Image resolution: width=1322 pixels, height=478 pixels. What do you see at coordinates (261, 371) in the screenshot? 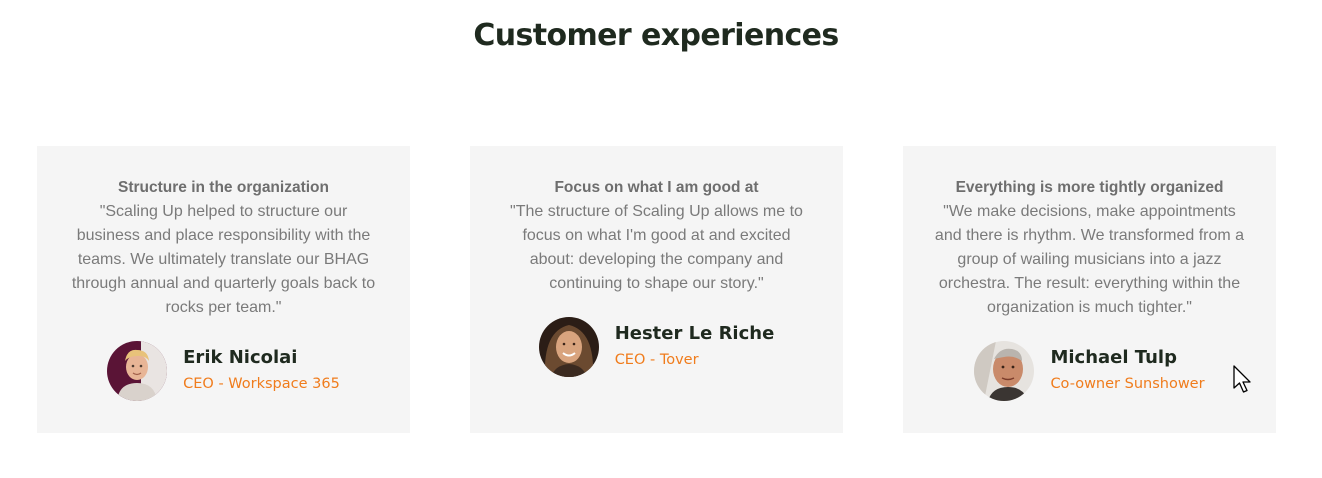
I see `author-info: Erik Nicolai CEO - Workspace 365` at bounding box center [261, 371].